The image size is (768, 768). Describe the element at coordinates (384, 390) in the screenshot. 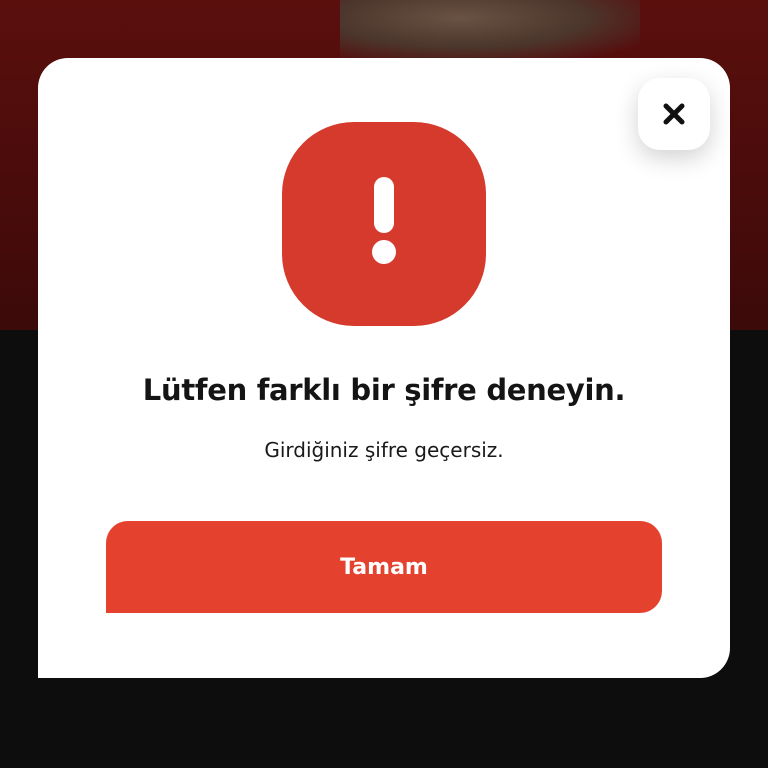

I see `dialog-title: Lütfen farklı bir şifre deneyin.` at that location.